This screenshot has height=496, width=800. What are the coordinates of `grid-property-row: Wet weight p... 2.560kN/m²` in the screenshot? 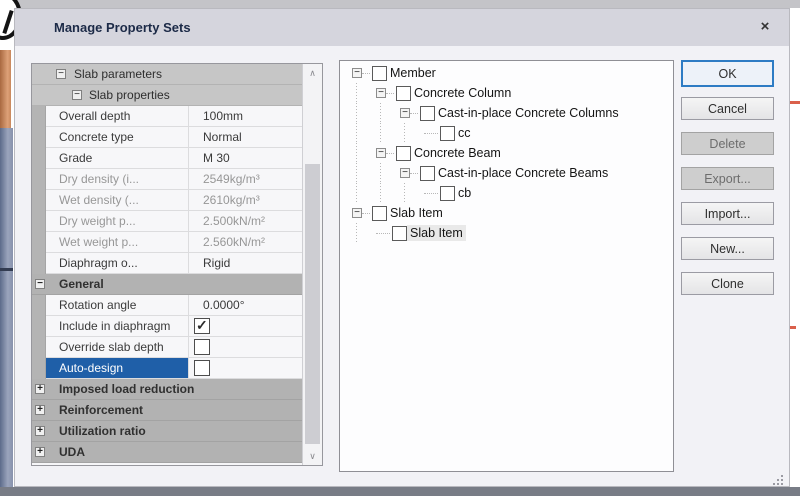 It's located at (167, 242).